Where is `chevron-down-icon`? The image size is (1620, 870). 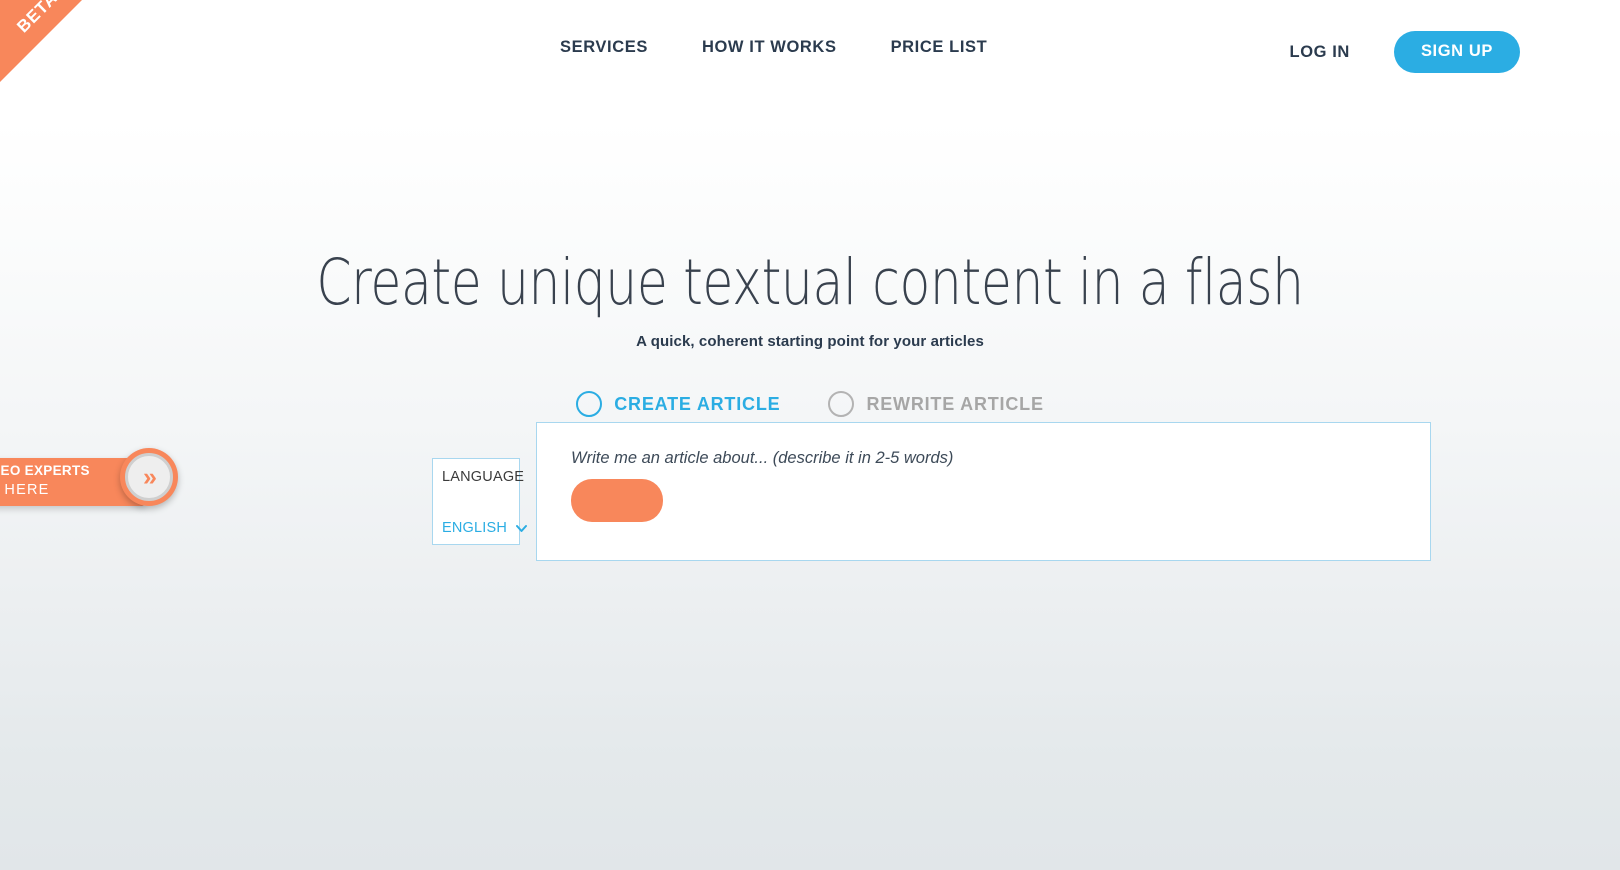 chevron-down-icon is located at coordinates (522, 528).